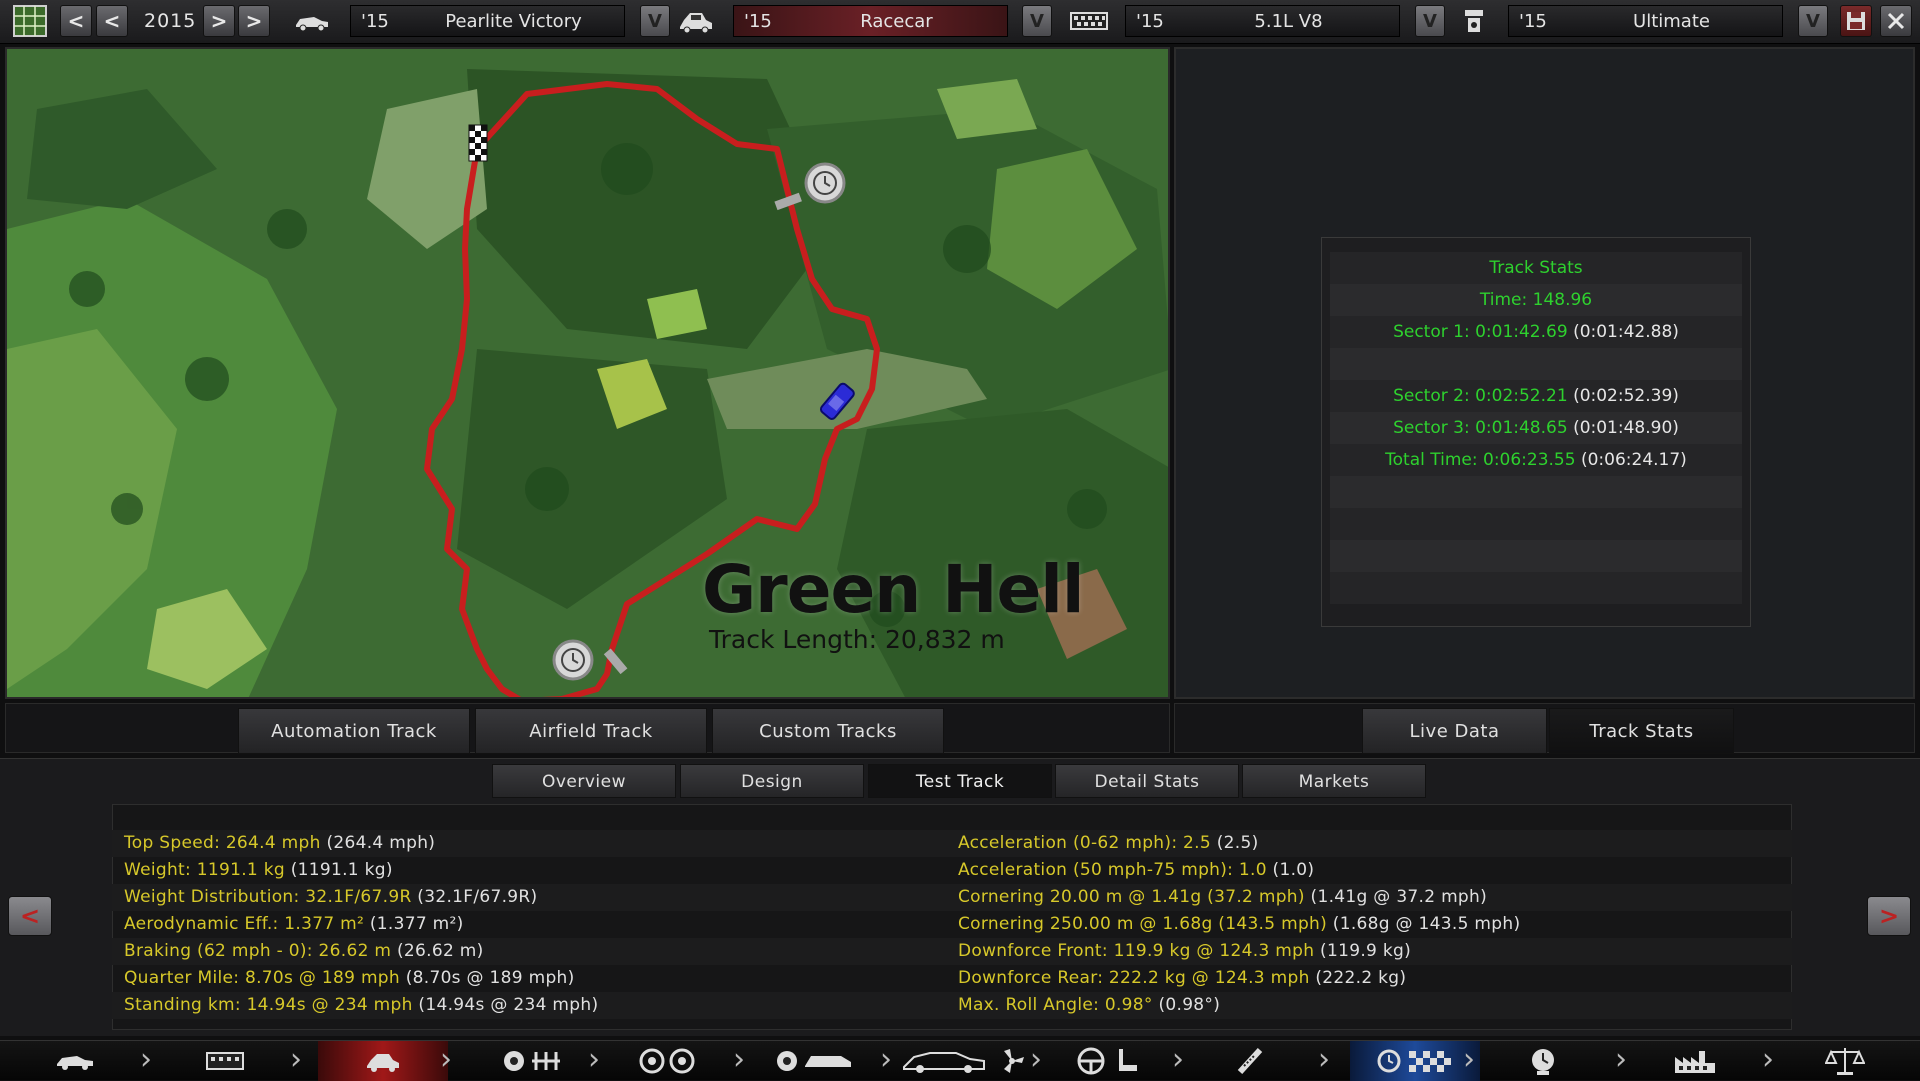 The image size is (1920, 1081). Describe the element at coordinates (584, 781) in the screenshot. I see `tab-overview: Overview` at that location.